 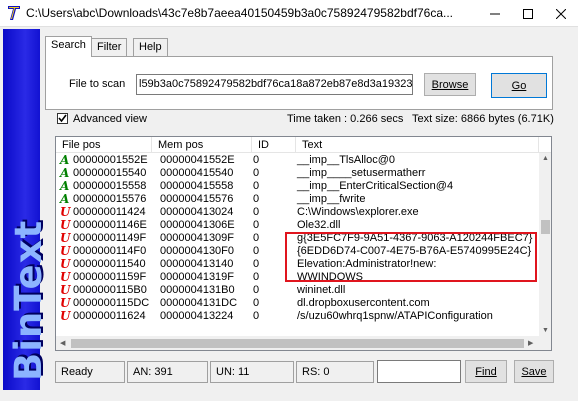 What do you see at coordinates (110, 277) in the screenshot?
I see `file-pos-cell: 00000001159F` at bounding box center [110, 277].